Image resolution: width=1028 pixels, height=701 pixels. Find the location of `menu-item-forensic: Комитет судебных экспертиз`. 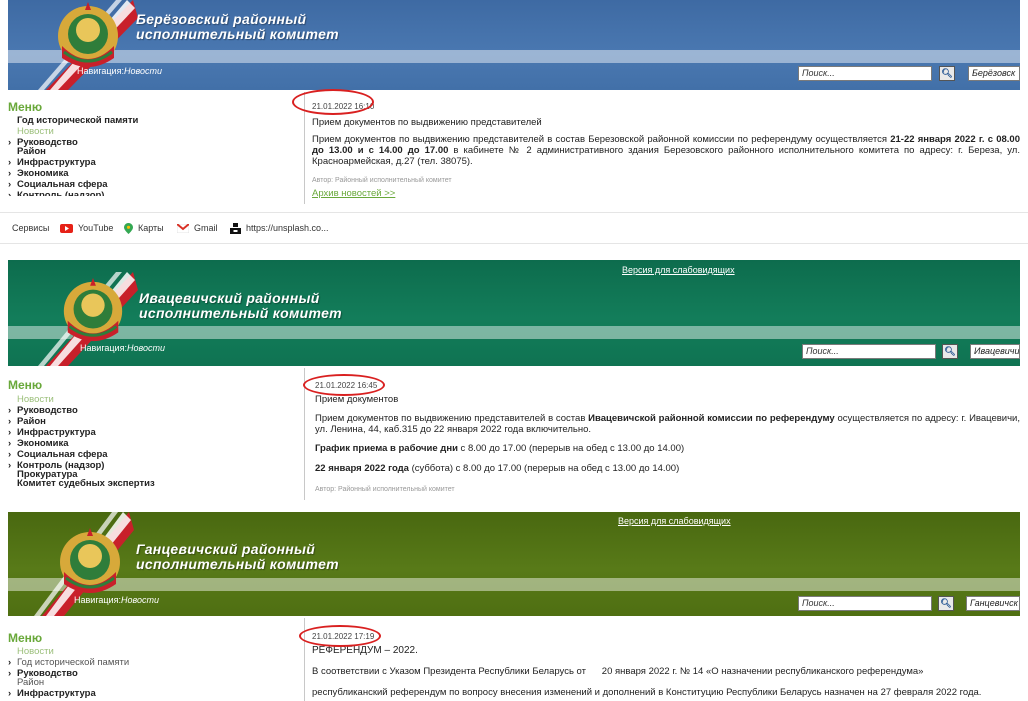

menu-item-forensic: Комитет судебных экспертиз is located at coordinates (81, 483).